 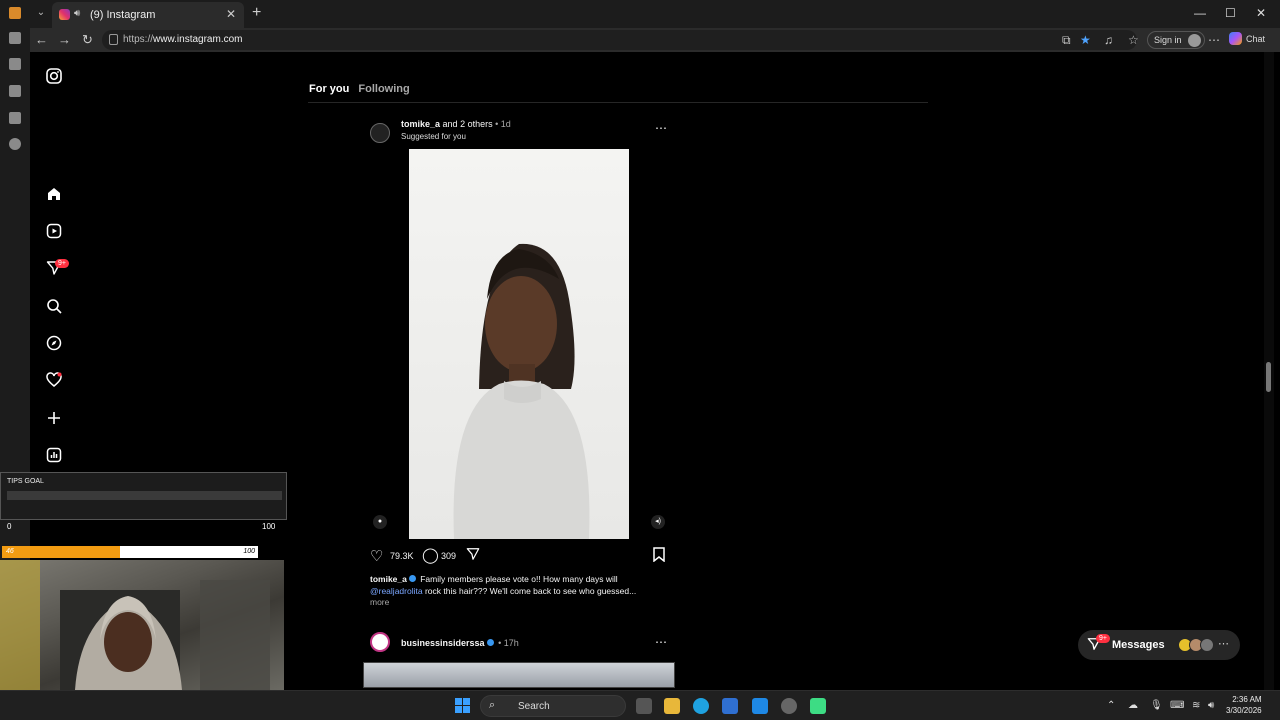 I want to click on like-heart-icon: ♡, so click(x=376, y=556).